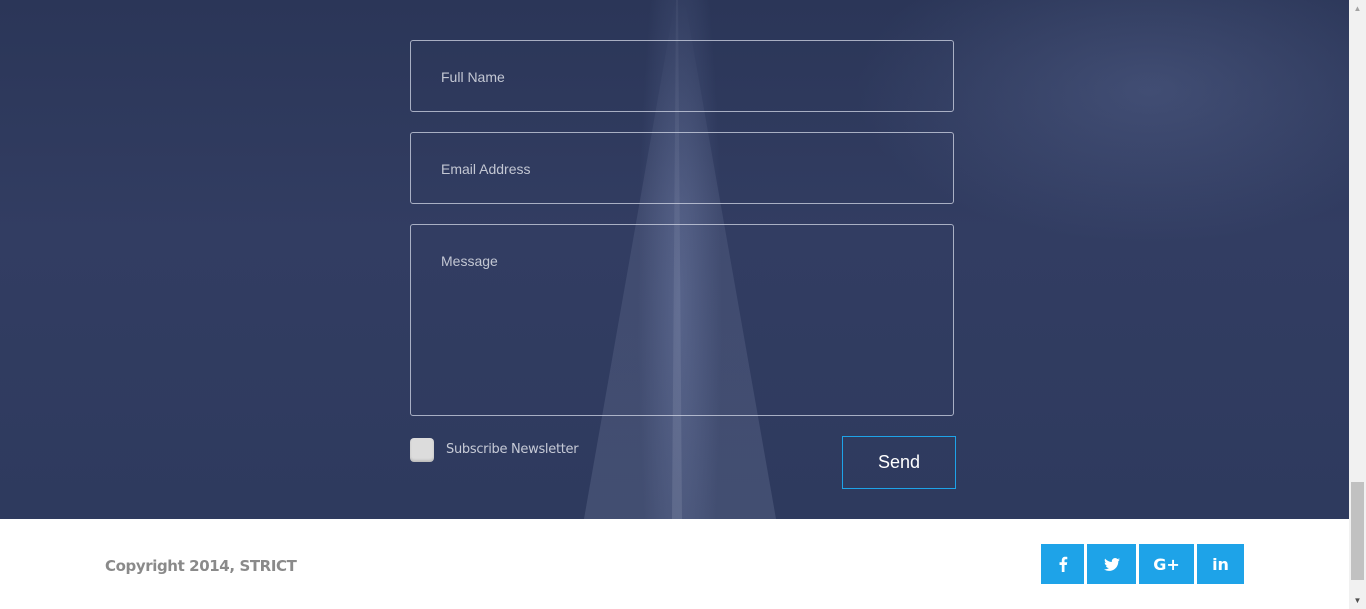 The width and height of the screenshot is (1366, 609). What do you see at coordinates (682, 168) in the screenshot?
I see `email-input: Email Address` at bounding box center [682, 168].